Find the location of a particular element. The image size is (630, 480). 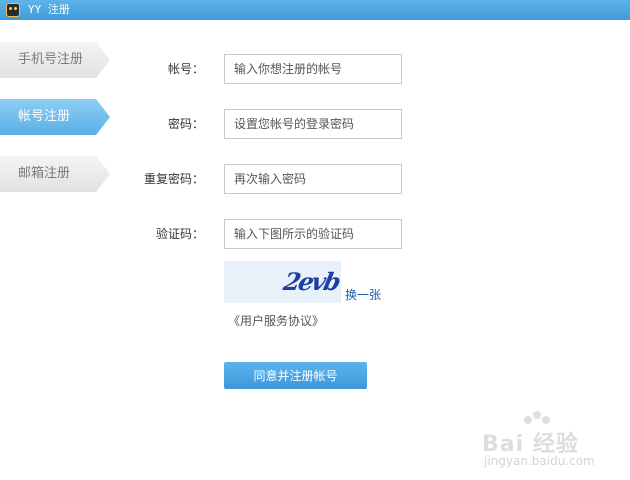

yy-logo-icon is located at coordinates (13, 10).